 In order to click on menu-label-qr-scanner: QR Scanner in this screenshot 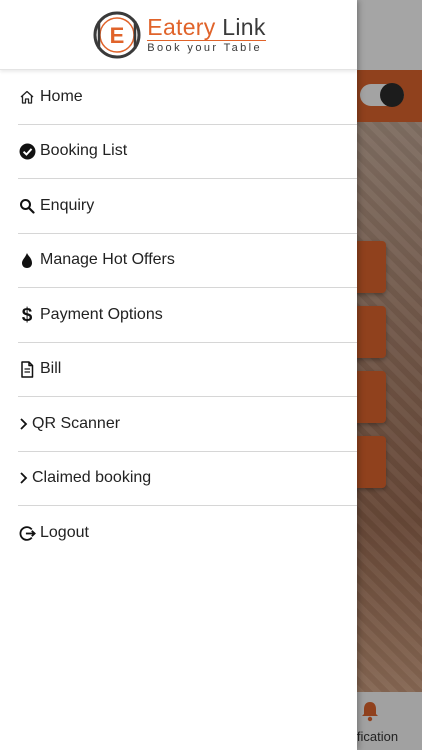, I will do `click(76, 423)`.